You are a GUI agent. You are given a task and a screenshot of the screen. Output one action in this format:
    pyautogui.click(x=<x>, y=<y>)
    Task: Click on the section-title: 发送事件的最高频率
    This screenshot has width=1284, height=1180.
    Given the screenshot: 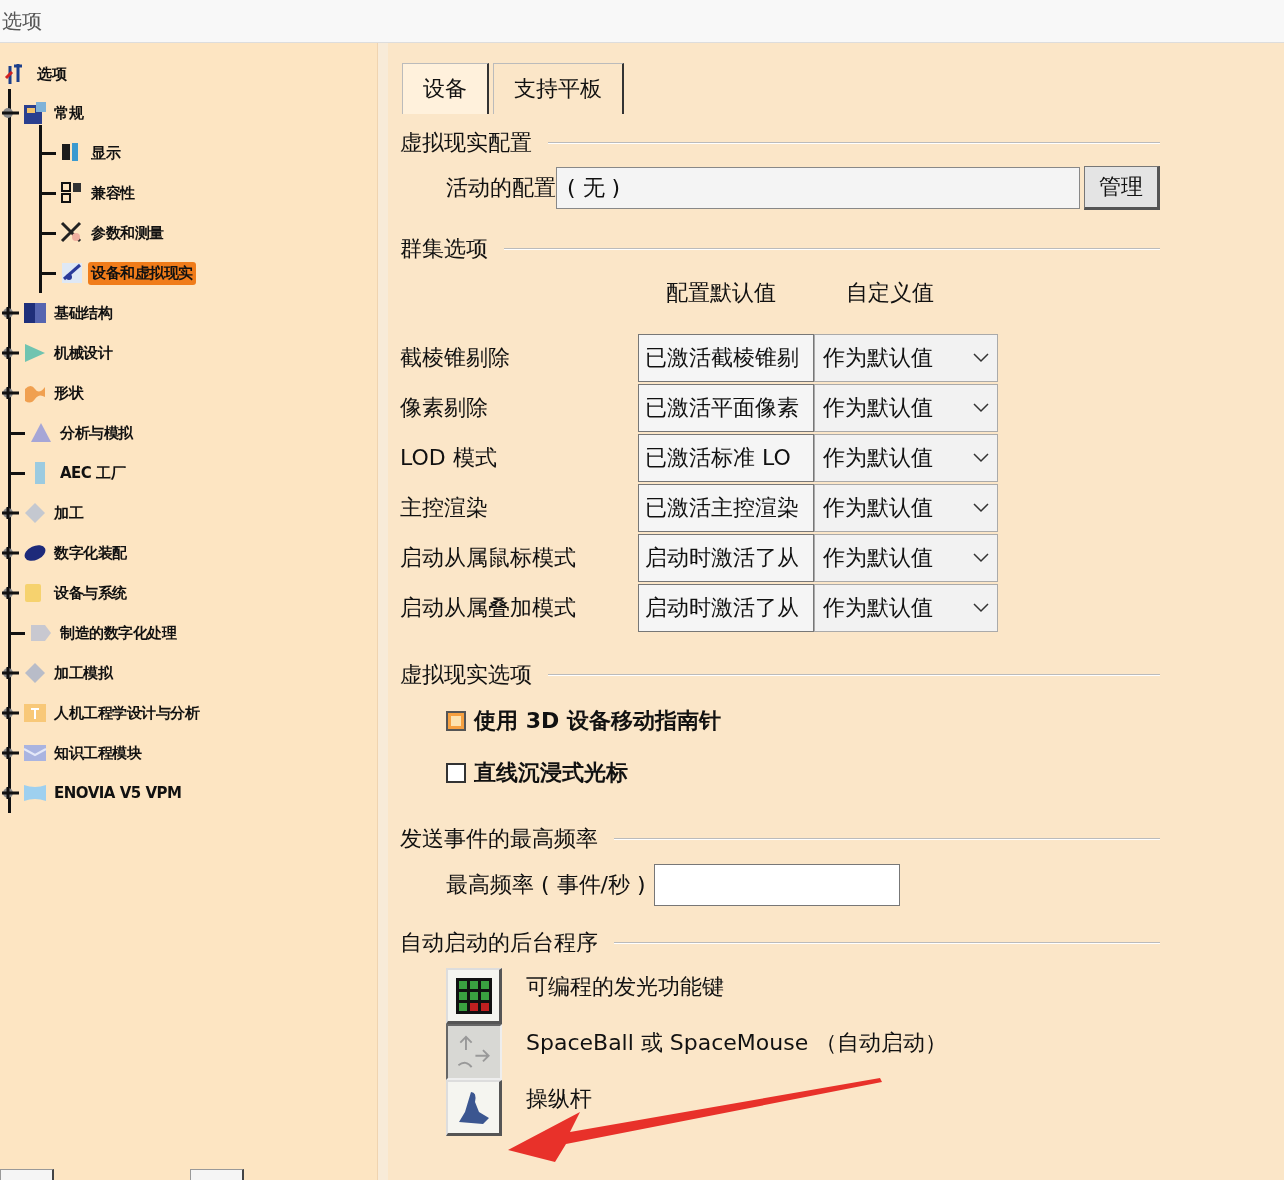 What is the action you would take?
    pyautogui.click(x=499, y=839)
    